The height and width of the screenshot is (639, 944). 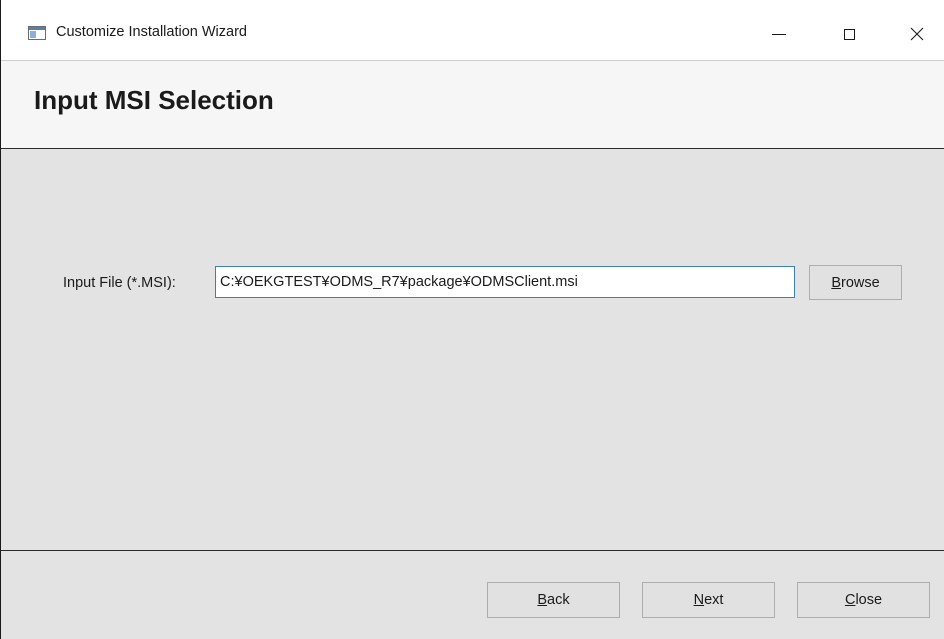 I want to click on minimize-button, so click(x=779, y=34).